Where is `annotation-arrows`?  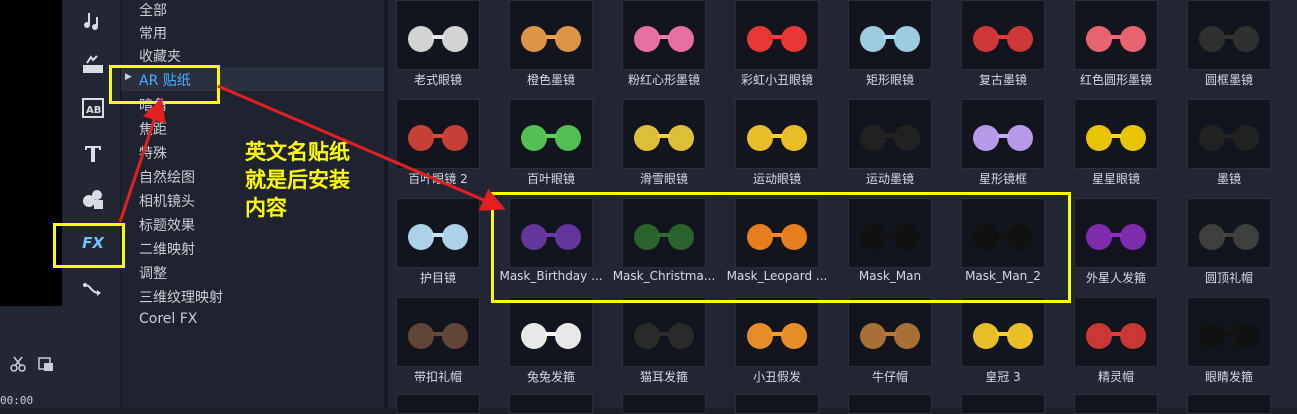 annotation-arrows is located at coordinates (312, 153).